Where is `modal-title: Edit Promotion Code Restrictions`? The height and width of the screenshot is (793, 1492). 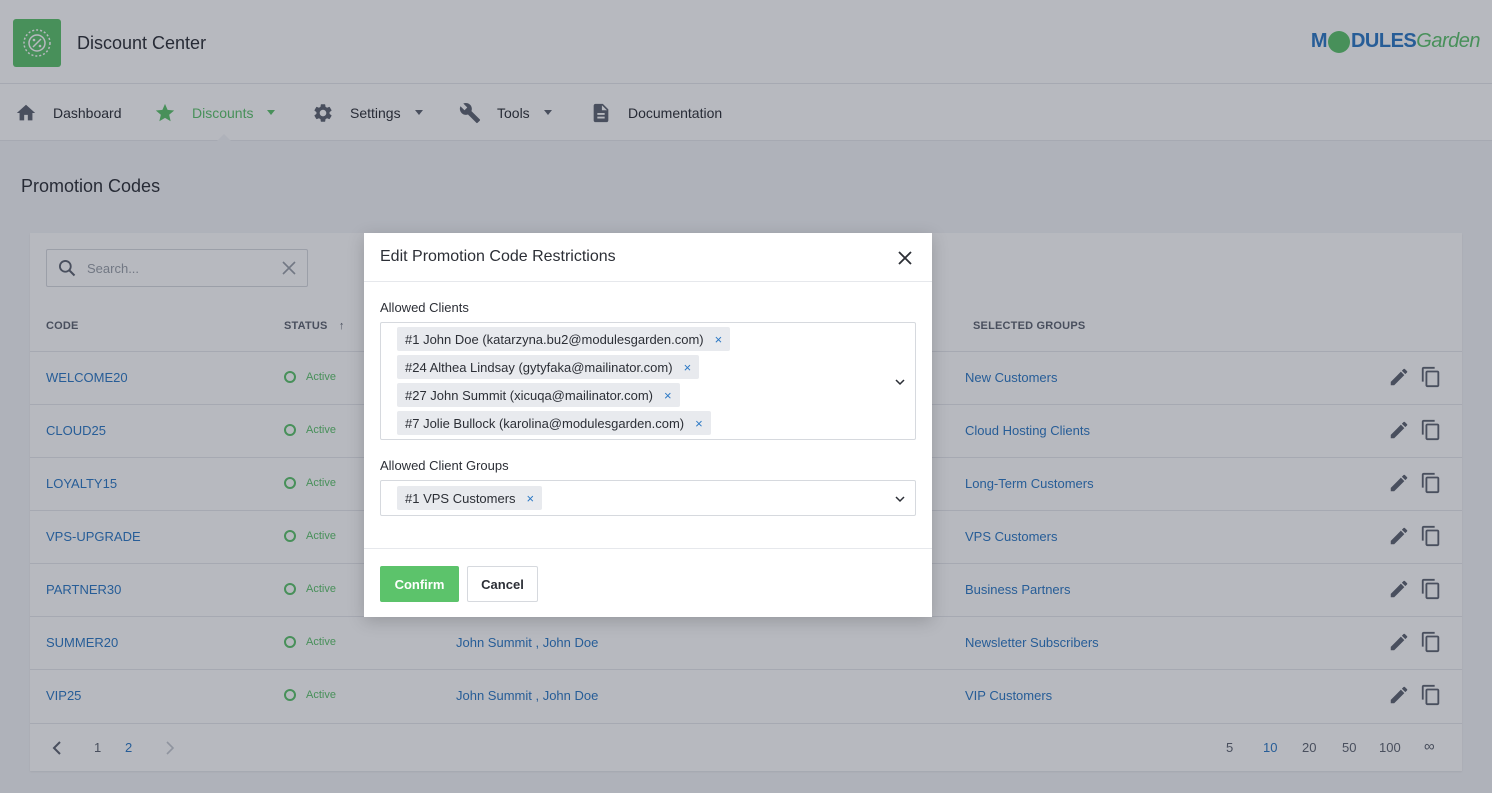 modal-title: Edit Promotion Code Restrictions is located at coordinates (498, 256).